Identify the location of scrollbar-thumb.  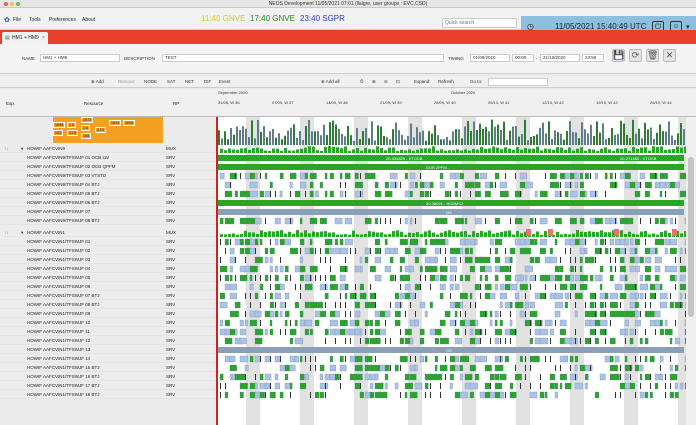
(691, 237).